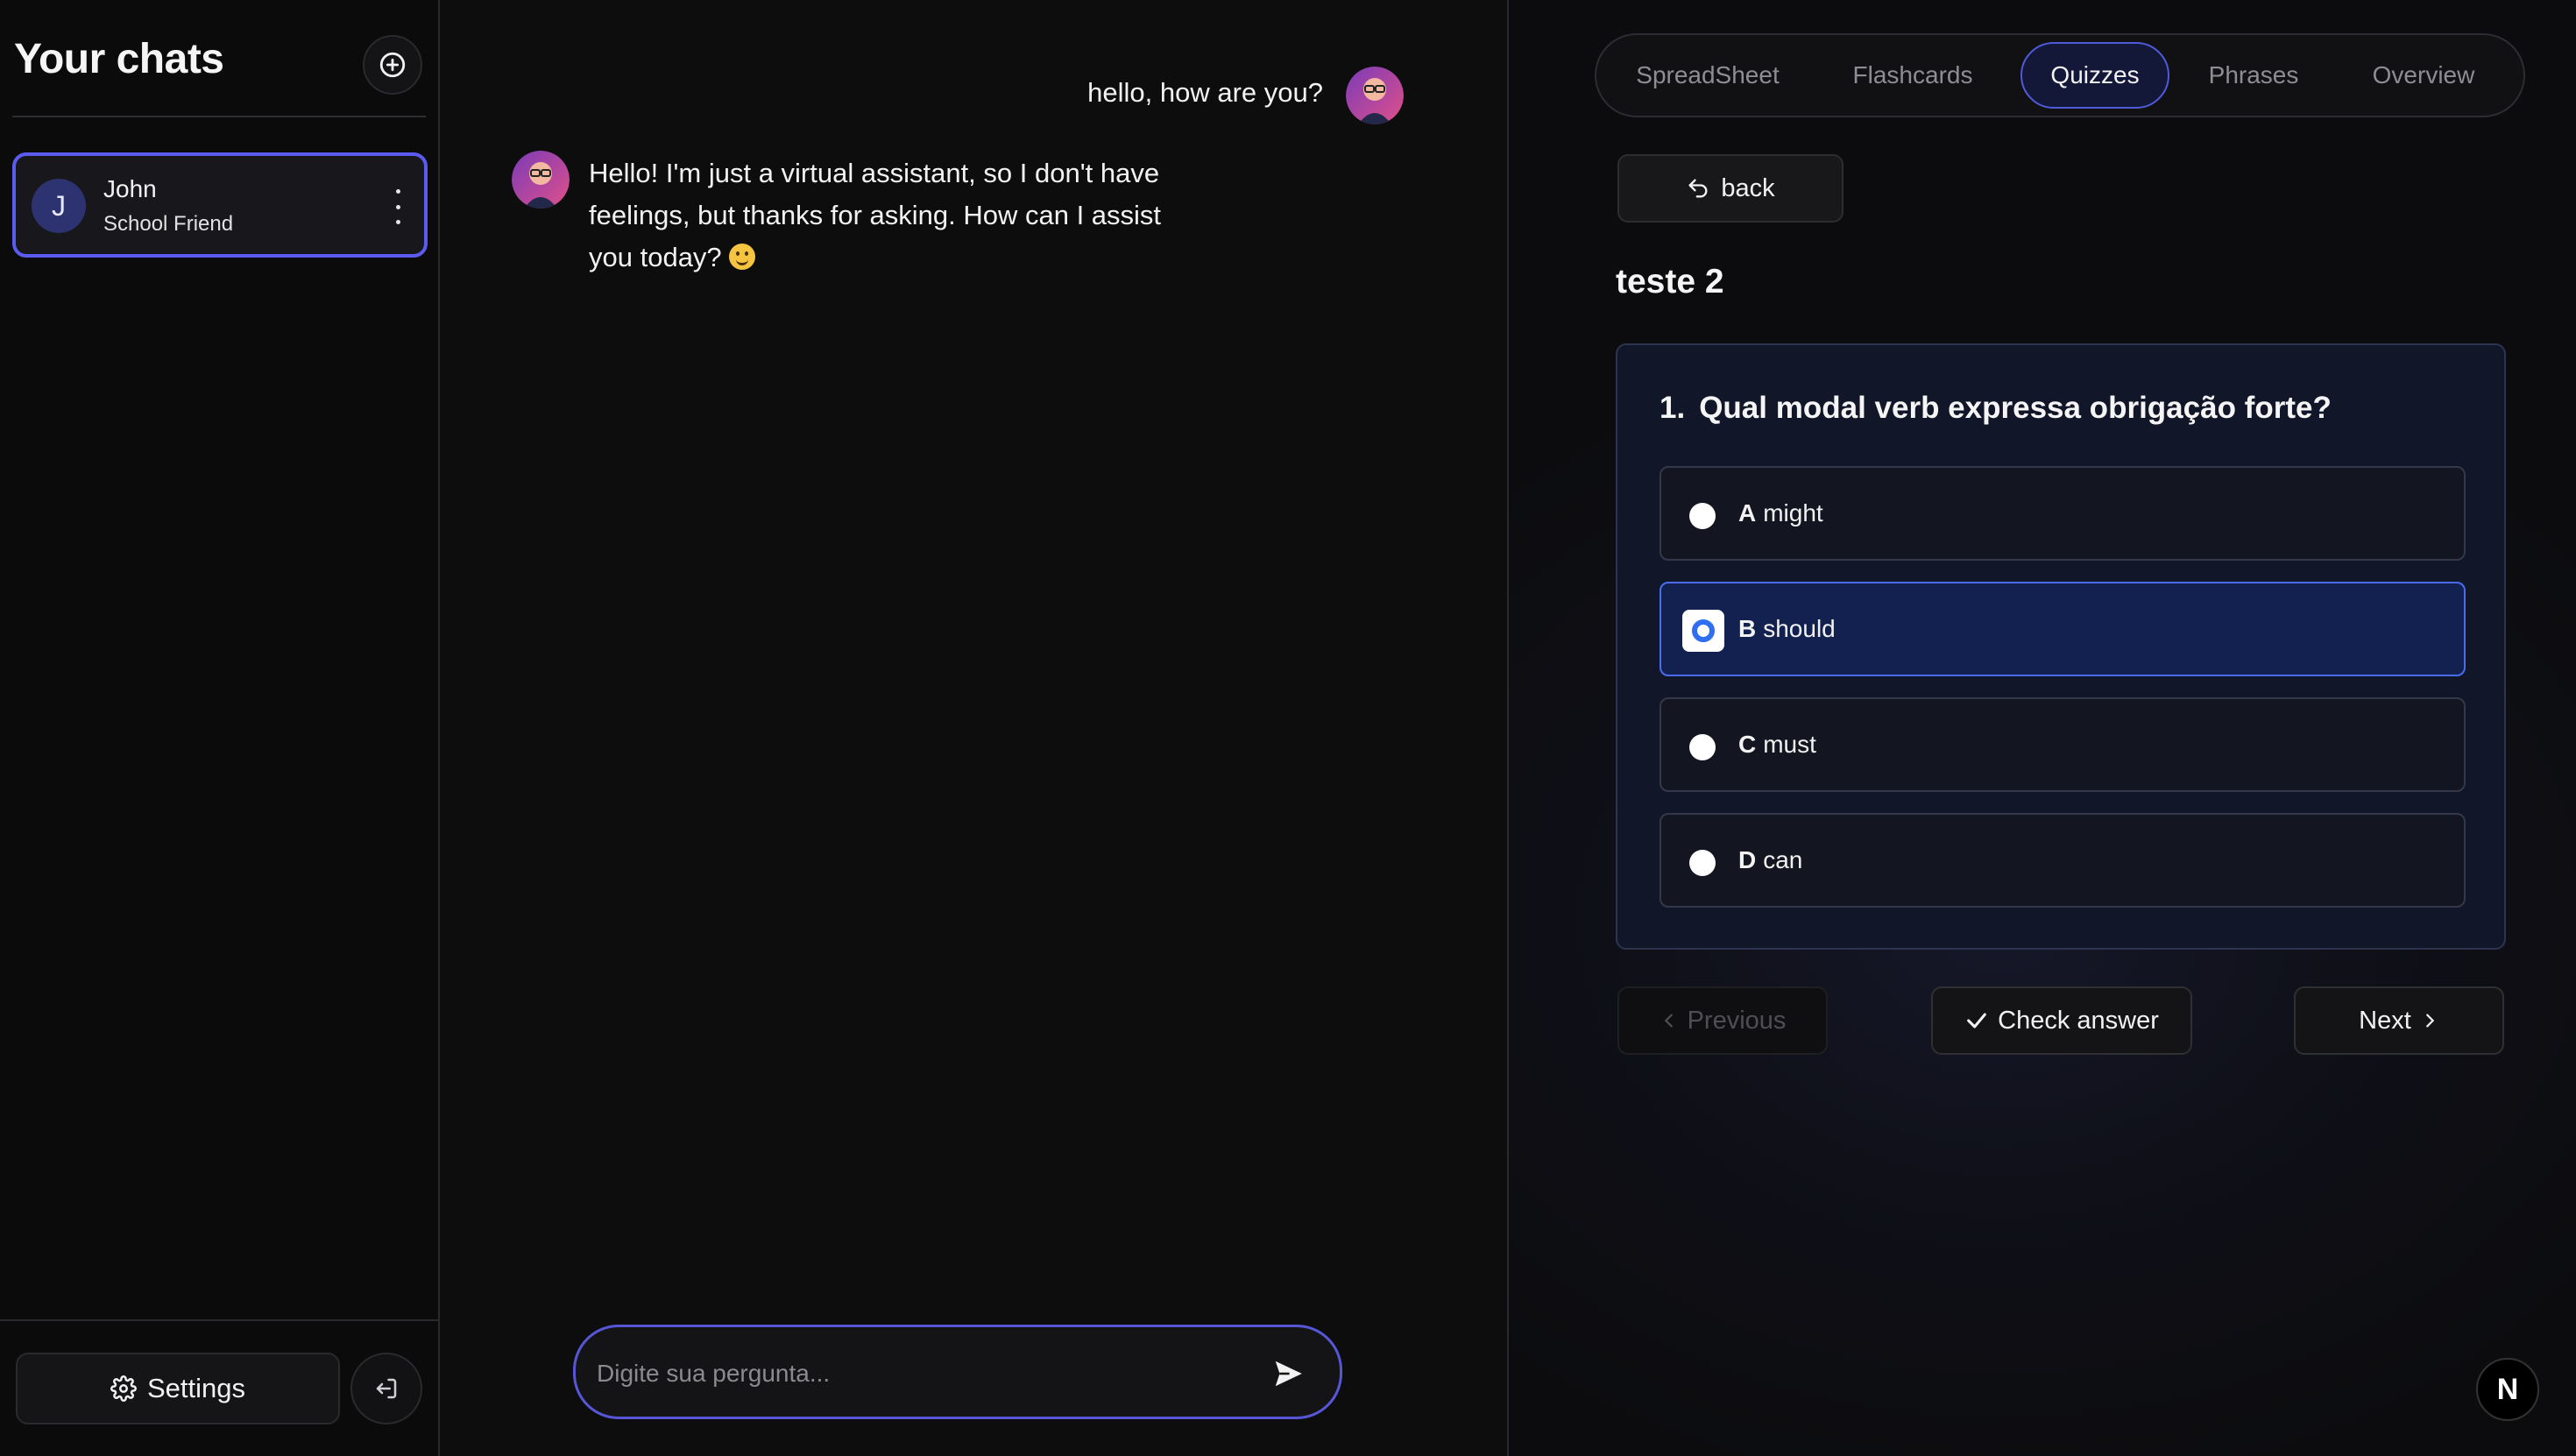 The image size is (2576, 1456). I want to click on answer-option-d: Dcan, so click(2063, 860).